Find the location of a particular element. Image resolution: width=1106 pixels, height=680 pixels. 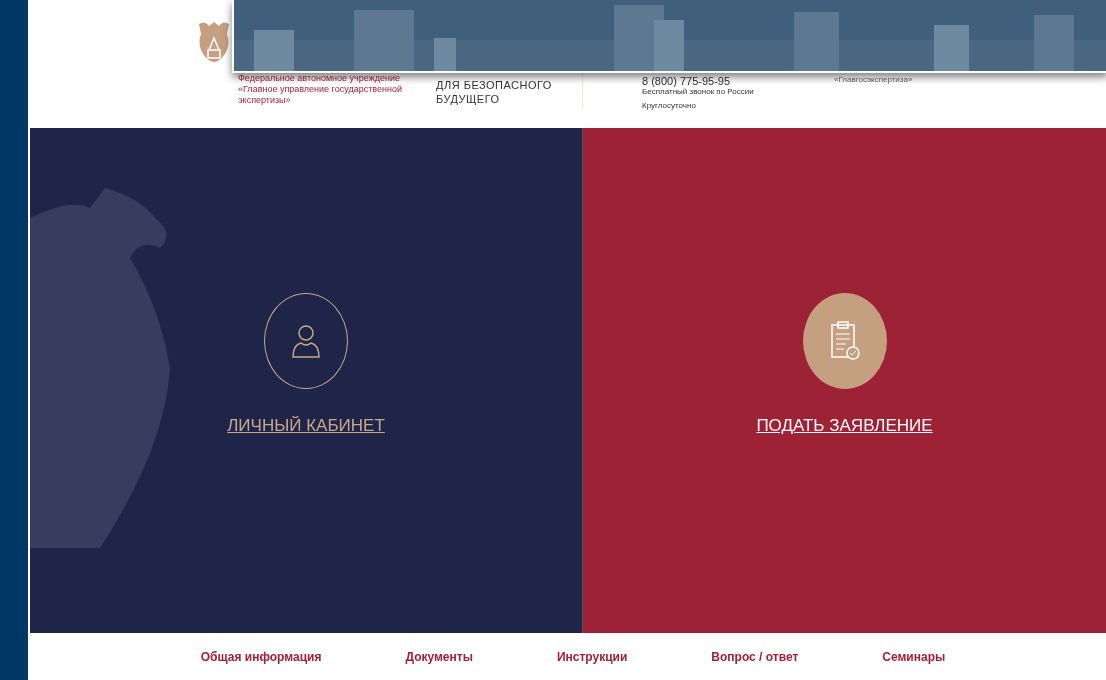

clipboard-check-icon is located at coordinates (844, 340).